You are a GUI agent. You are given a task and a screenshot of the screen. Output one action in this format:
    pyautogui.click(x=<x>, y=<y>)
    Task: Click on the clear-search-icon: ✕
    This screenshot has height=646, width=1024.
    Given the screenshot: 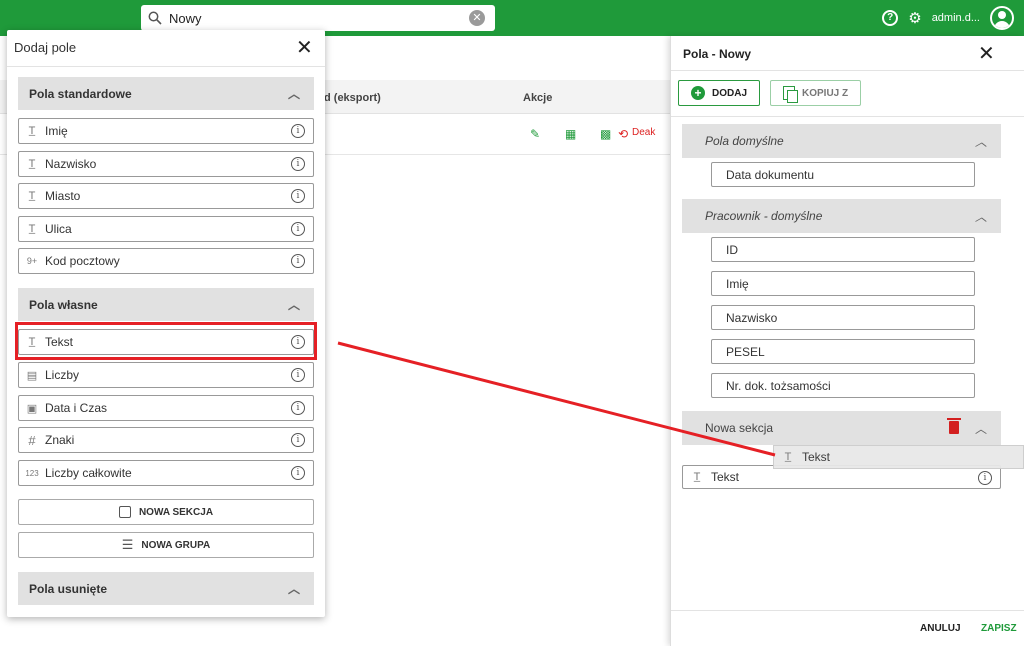 What is the action you would take?
    pyautogui.click(x=477, y=18)
    